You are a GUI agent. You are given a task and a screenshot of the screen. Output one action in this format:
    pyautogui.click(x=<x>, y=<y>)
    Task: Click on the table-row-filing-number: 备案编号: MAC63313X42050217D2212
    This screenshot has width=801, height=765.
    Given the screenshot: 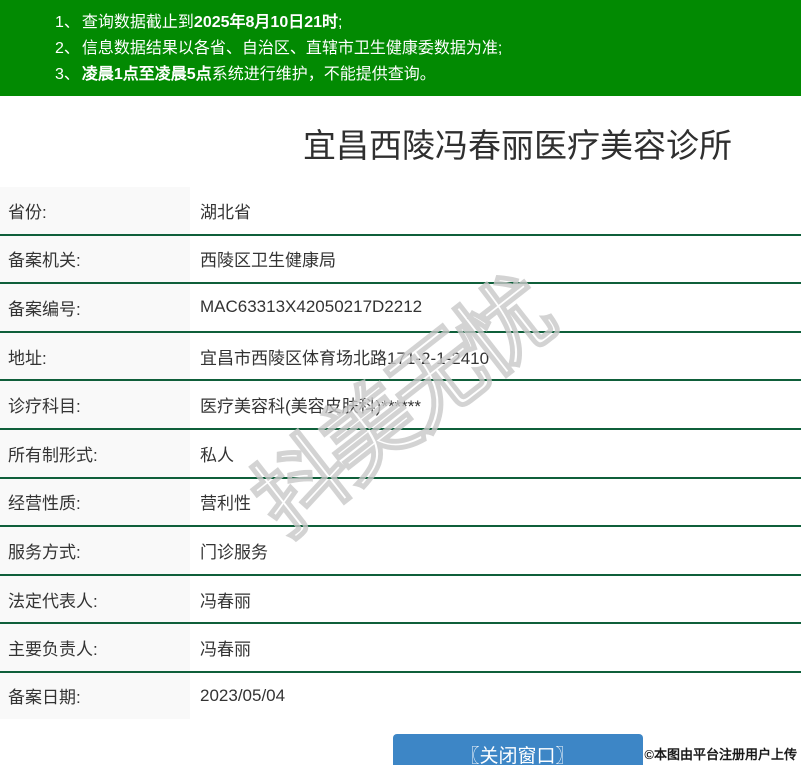 What is the action you would take?
    pyautogui.click(x=400, y=308)
    